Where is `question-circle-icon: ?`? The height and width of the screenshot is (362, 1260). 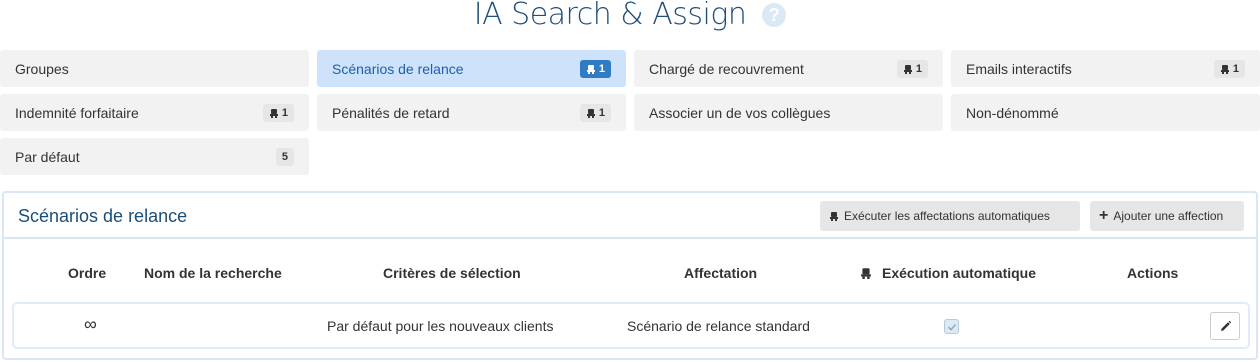 question-circle-icon: ? is located at coordinates (774, 15).